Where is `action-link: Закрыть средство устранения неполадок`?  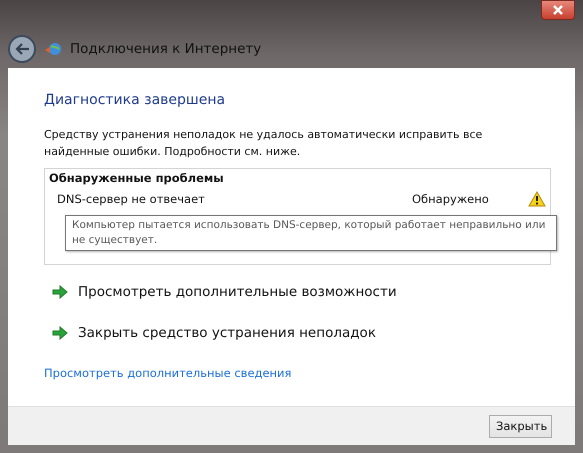 action-link: Закрыть средство устранения неполадок is located at coordinates (301, 333).